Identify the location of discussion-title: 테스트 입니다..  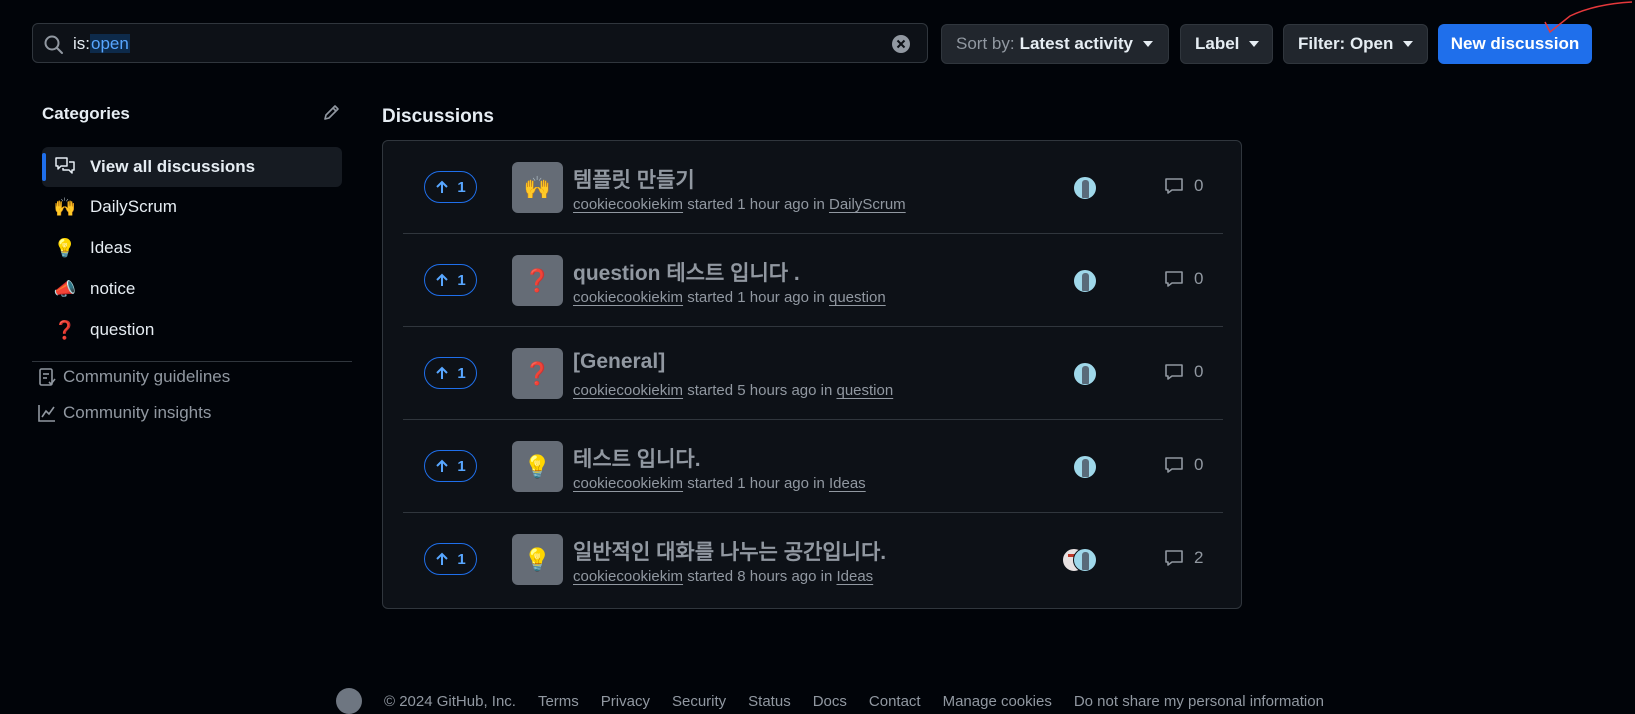
(637, 458).